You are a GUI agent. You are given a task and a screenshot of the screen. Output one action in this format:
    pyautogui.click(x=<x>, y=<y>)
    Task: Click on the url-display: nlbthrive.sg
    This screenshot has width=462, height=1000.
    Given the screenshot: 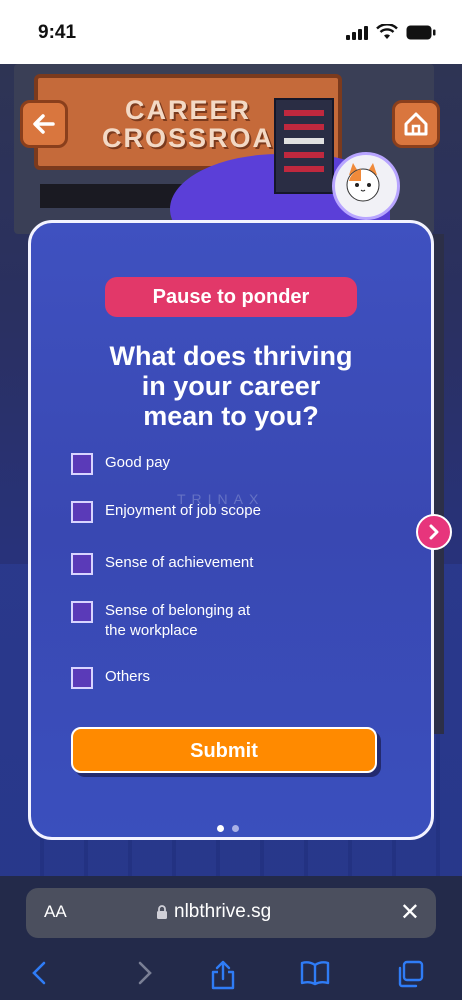 What is the action you would take?
    pyautogui.click(x=213, y=912)
    